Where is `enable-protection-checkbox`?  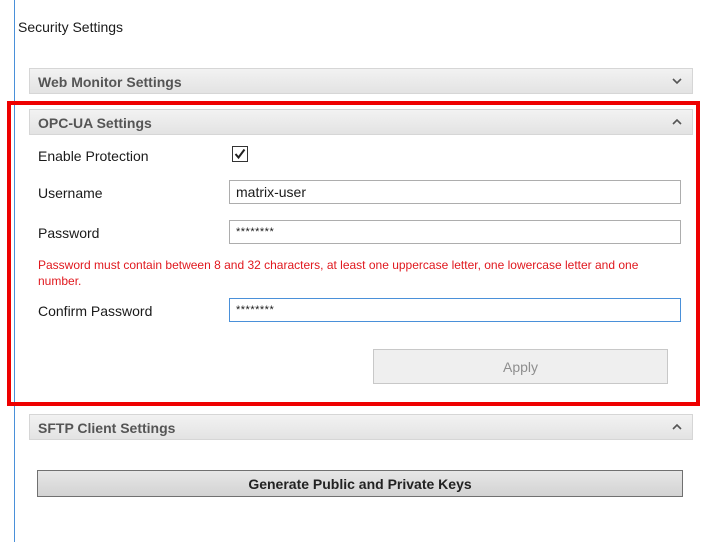
enable-protection-checkbox is located at coordinates (240, 154).